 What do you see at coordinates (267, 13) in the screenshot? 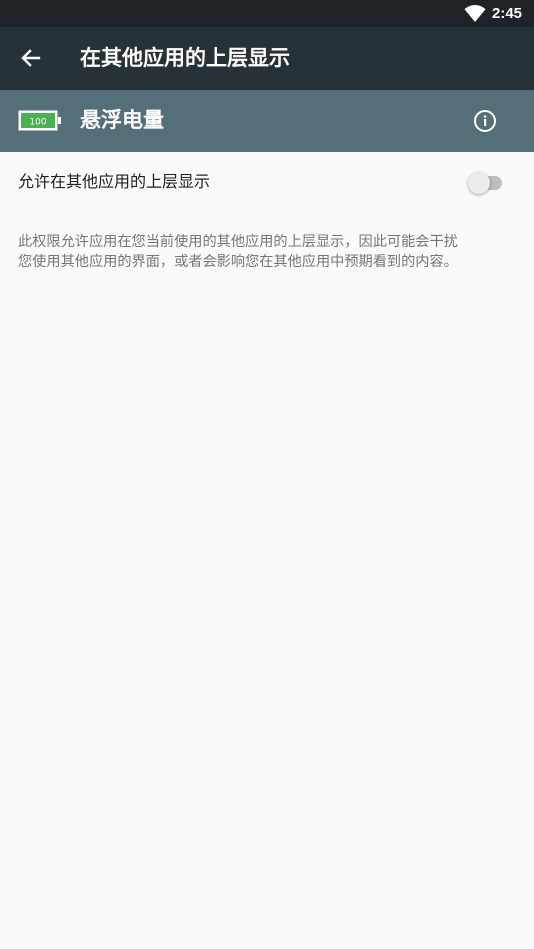
I see `status-bar: 2:45` at bounding box center [267, 13].